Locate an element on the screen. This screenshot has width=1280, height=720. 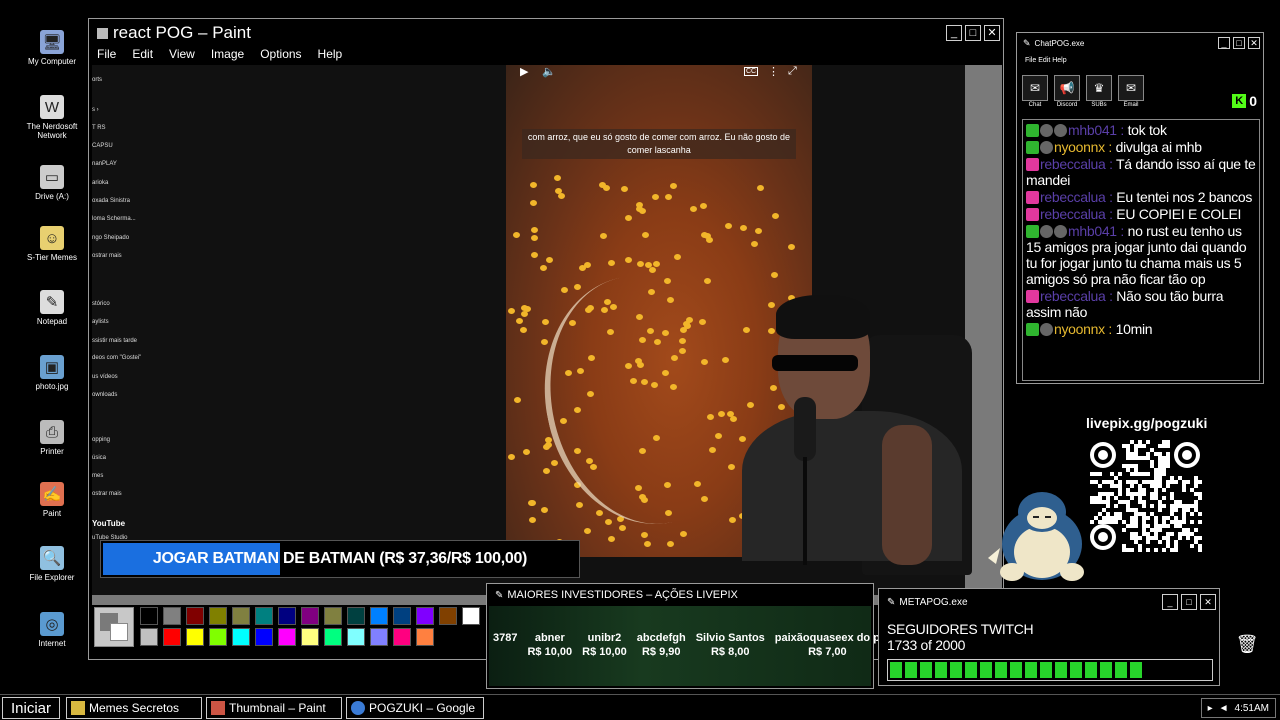
youtube-sidebar-item: YouTube is located at coordinates (108, 523).